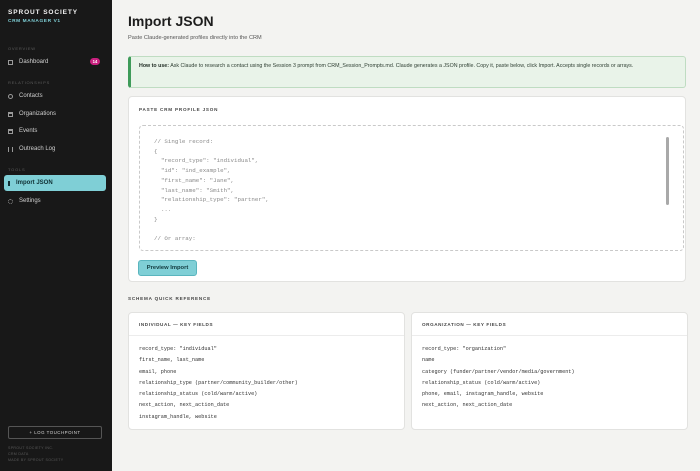  I want to click on sidebar-item-contacts: Contacts, so click(55, 96).